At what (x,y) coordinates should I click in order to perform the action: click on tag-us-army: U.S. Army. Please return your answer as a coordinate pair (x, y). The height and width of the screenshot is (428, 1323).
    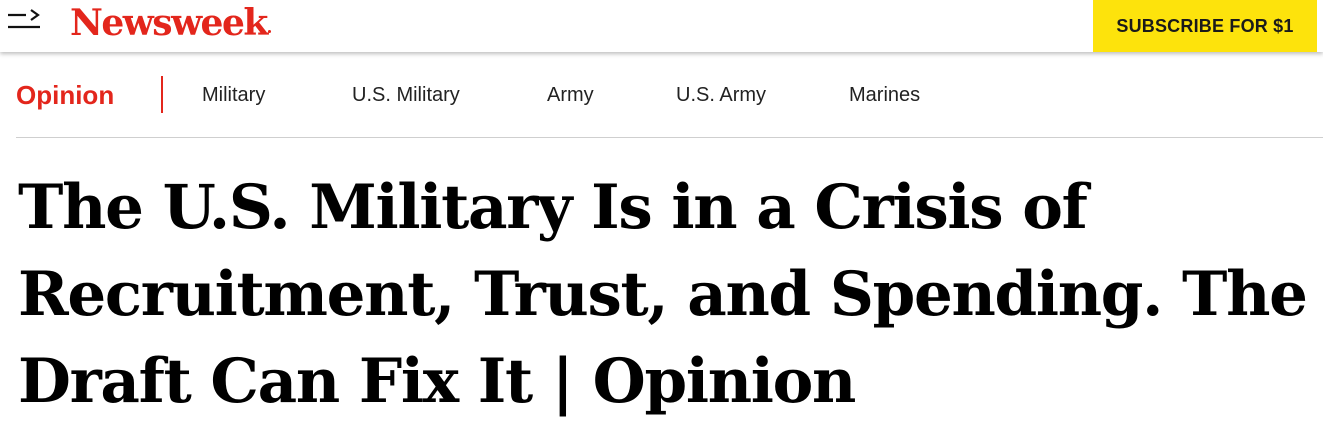
    Looking at the image, I should click on (721, 95).